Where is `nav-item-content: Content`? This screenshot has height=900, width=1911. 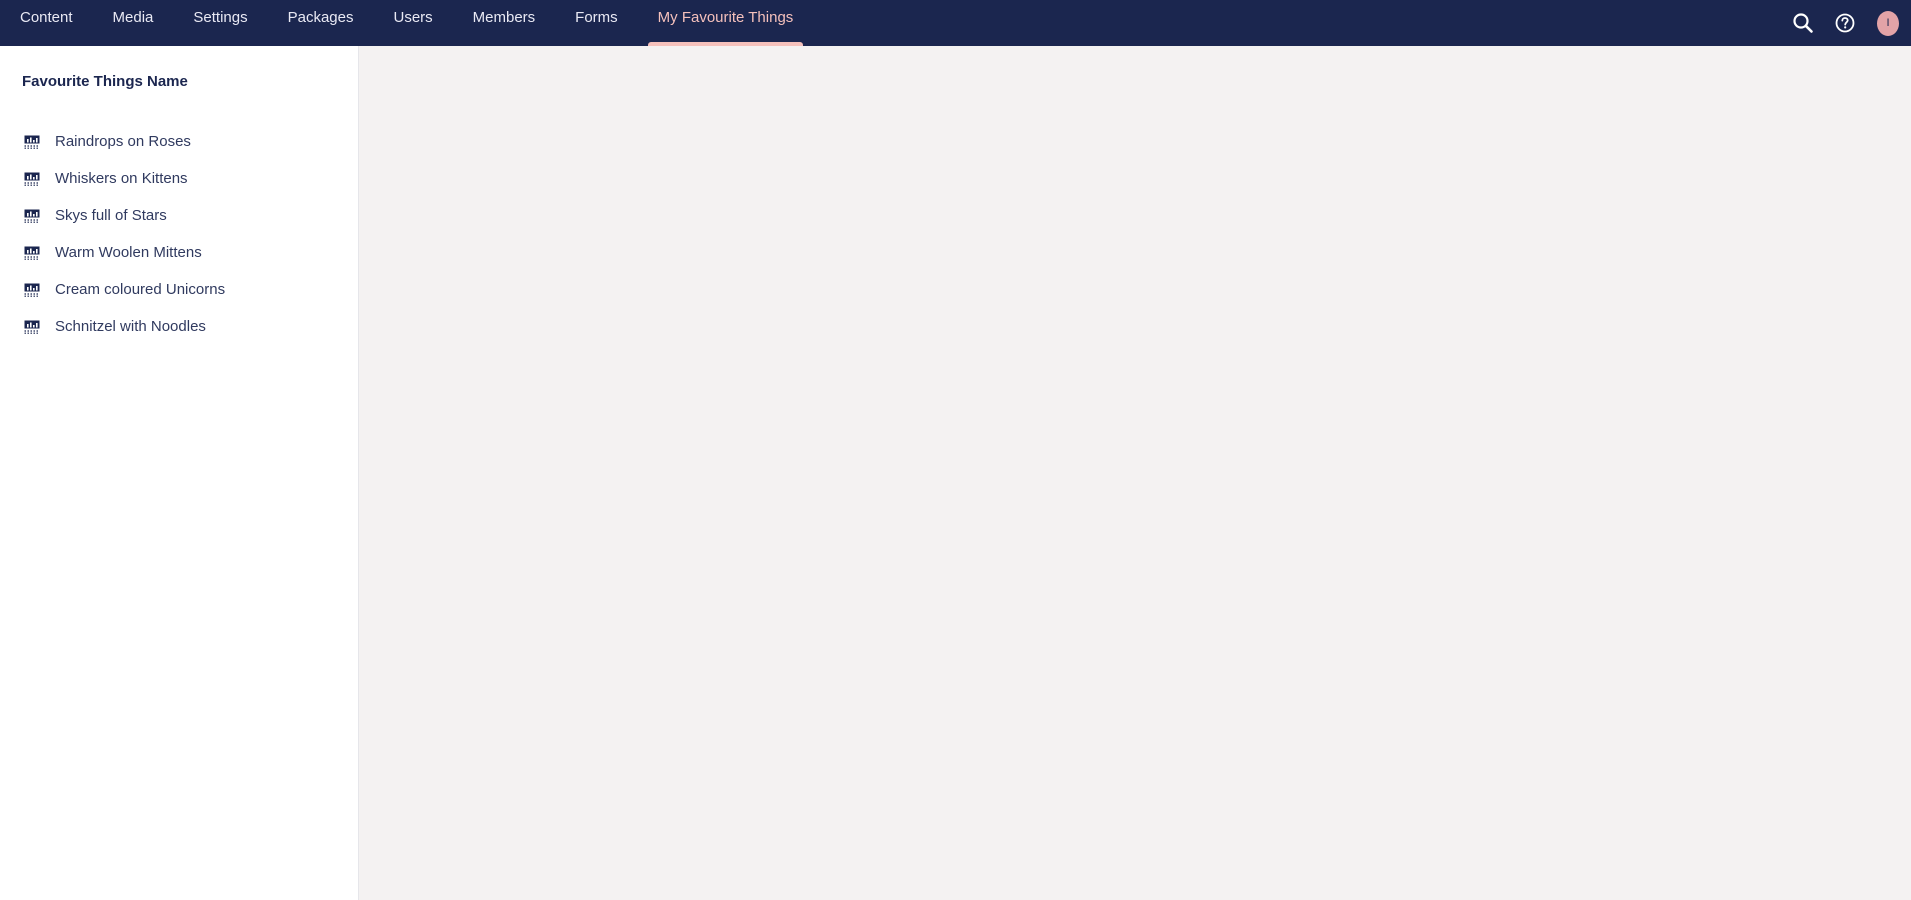
nav-item-content: Content is located at coordinates (46, 23).